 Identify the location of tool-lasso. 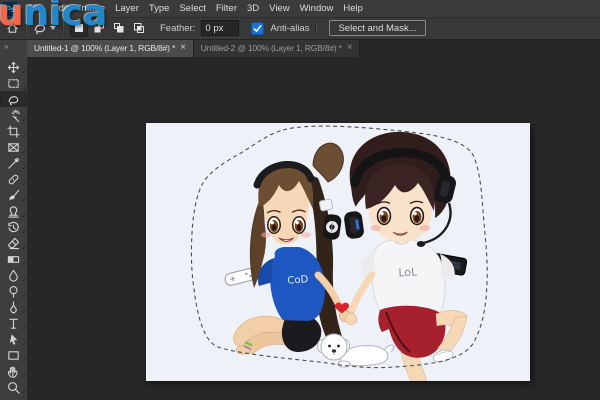
(13, 99).